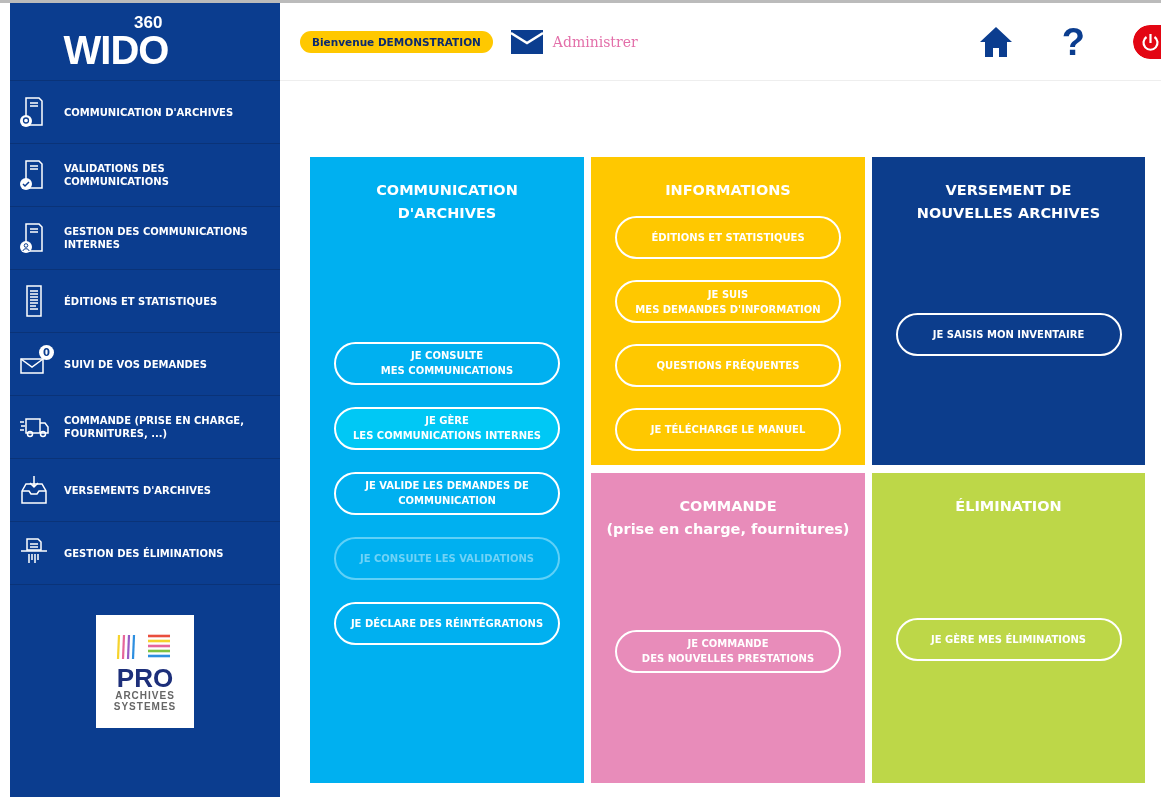 The width and height of the screenshot is (1161, 797). I want to click on action-button: QUESTIONS FRÉQUENTES, so click(728, 365).